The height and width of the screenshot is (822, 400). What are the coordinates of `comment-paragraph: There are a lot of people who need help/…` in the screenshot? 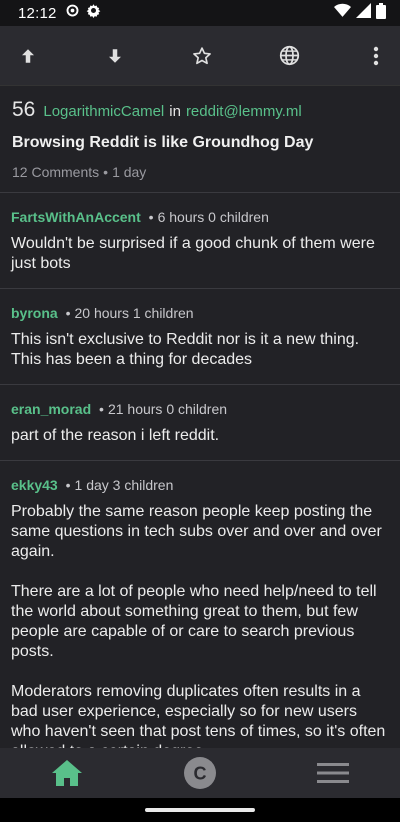 It's located at (194, 621).